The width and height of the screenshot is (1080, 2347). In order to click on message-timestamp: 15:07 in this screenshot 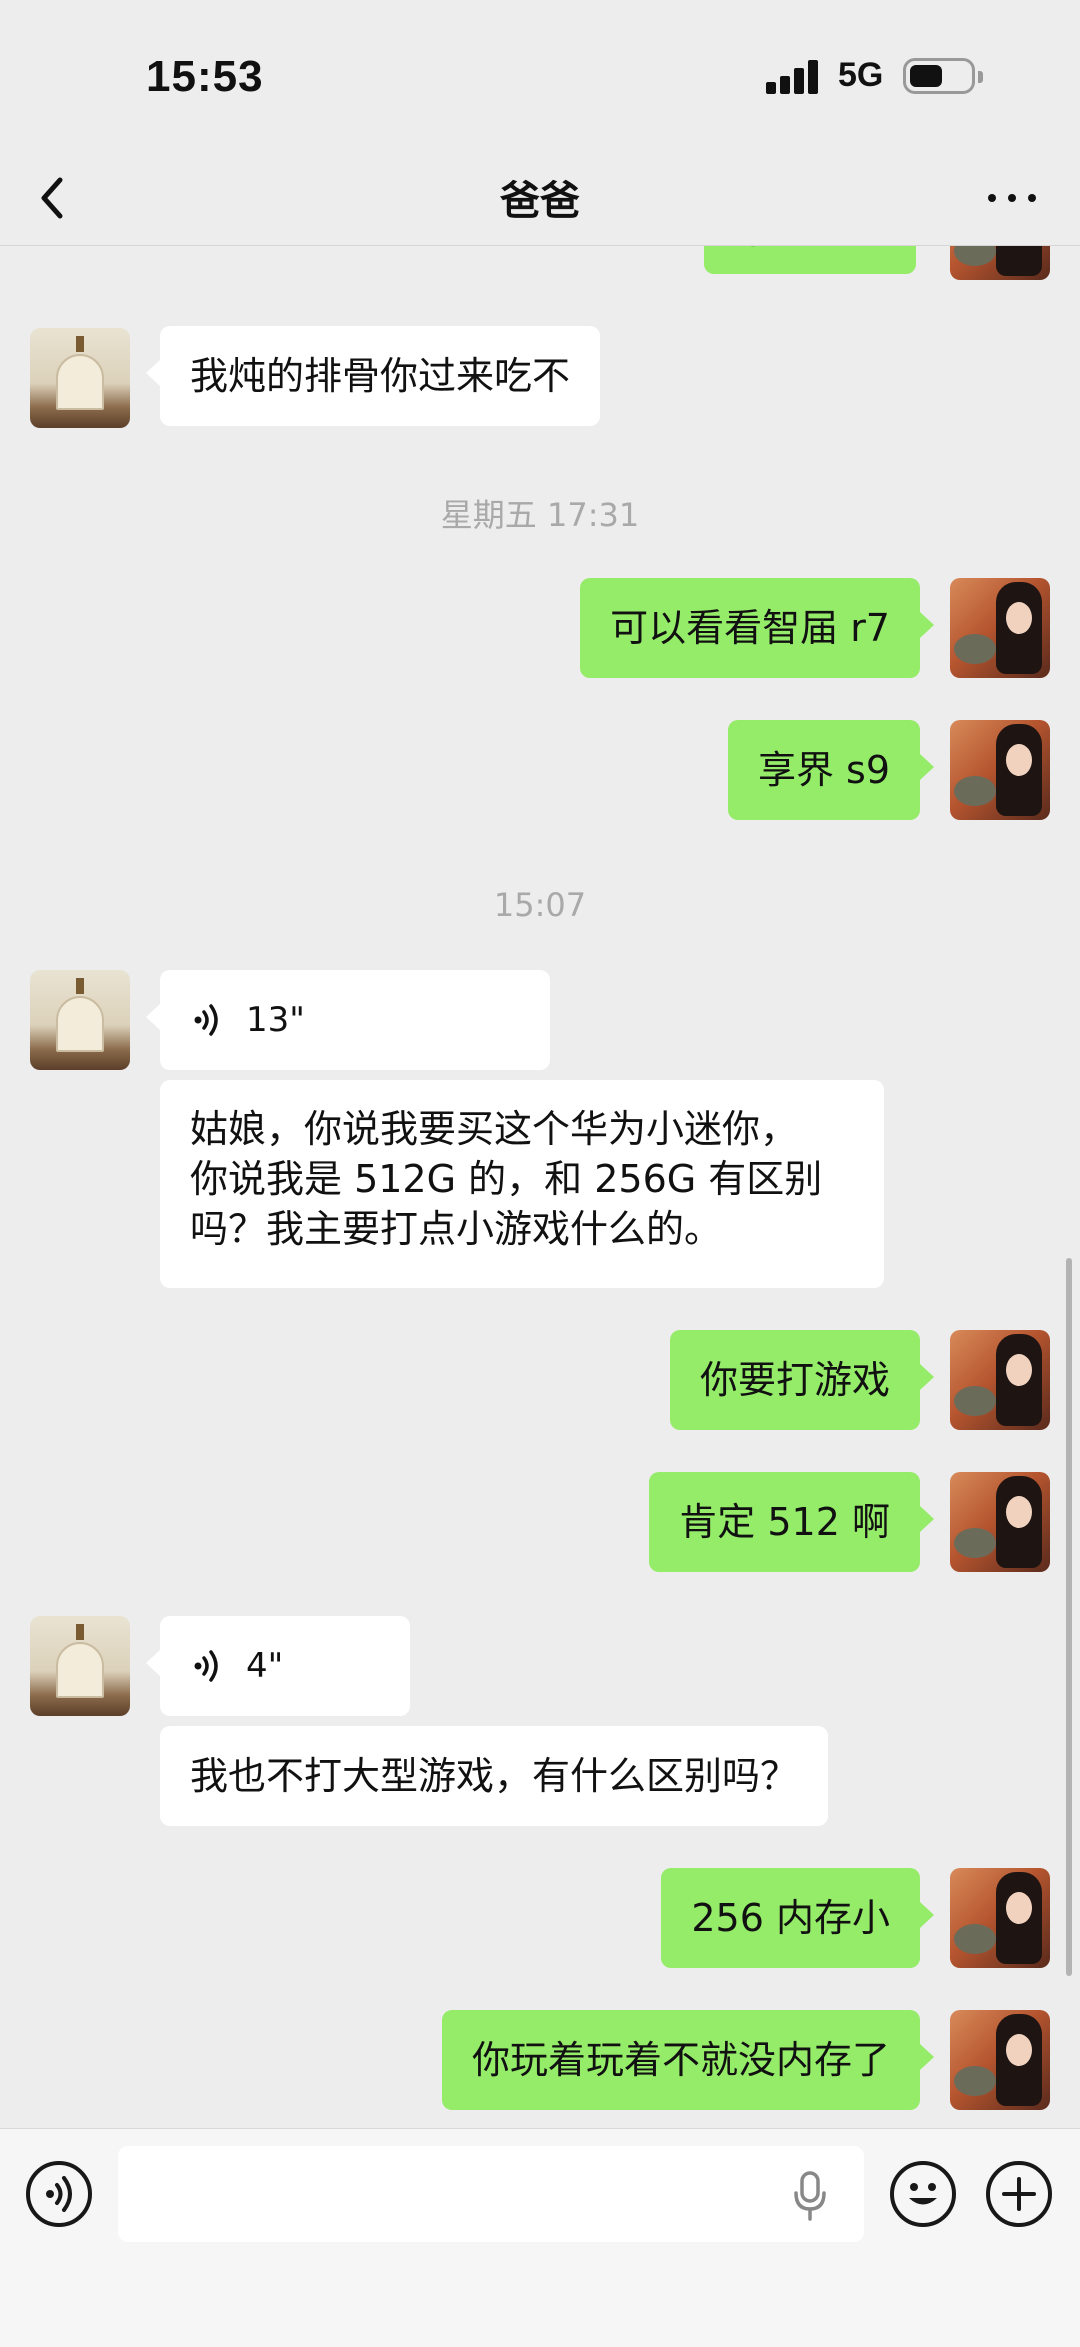, I will do `click(540, 905)`.